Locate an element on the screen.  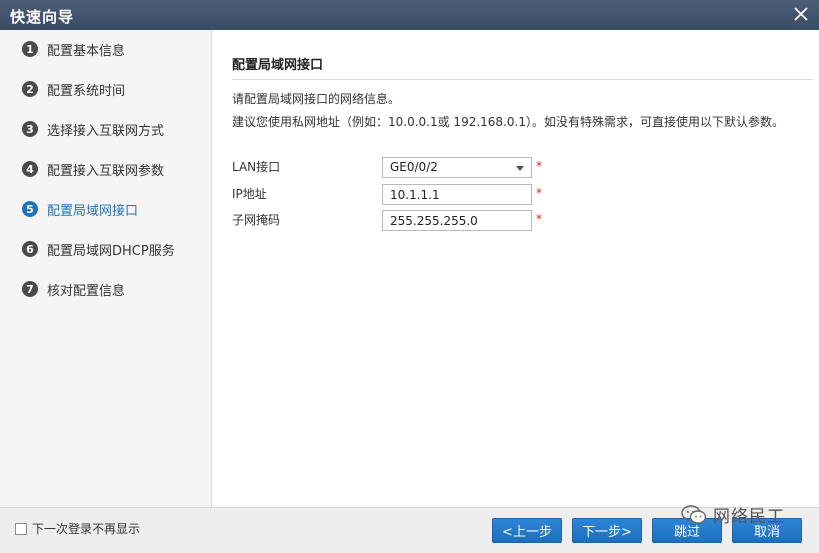
next-button: 下一步> is located at coordinates (607, 530).